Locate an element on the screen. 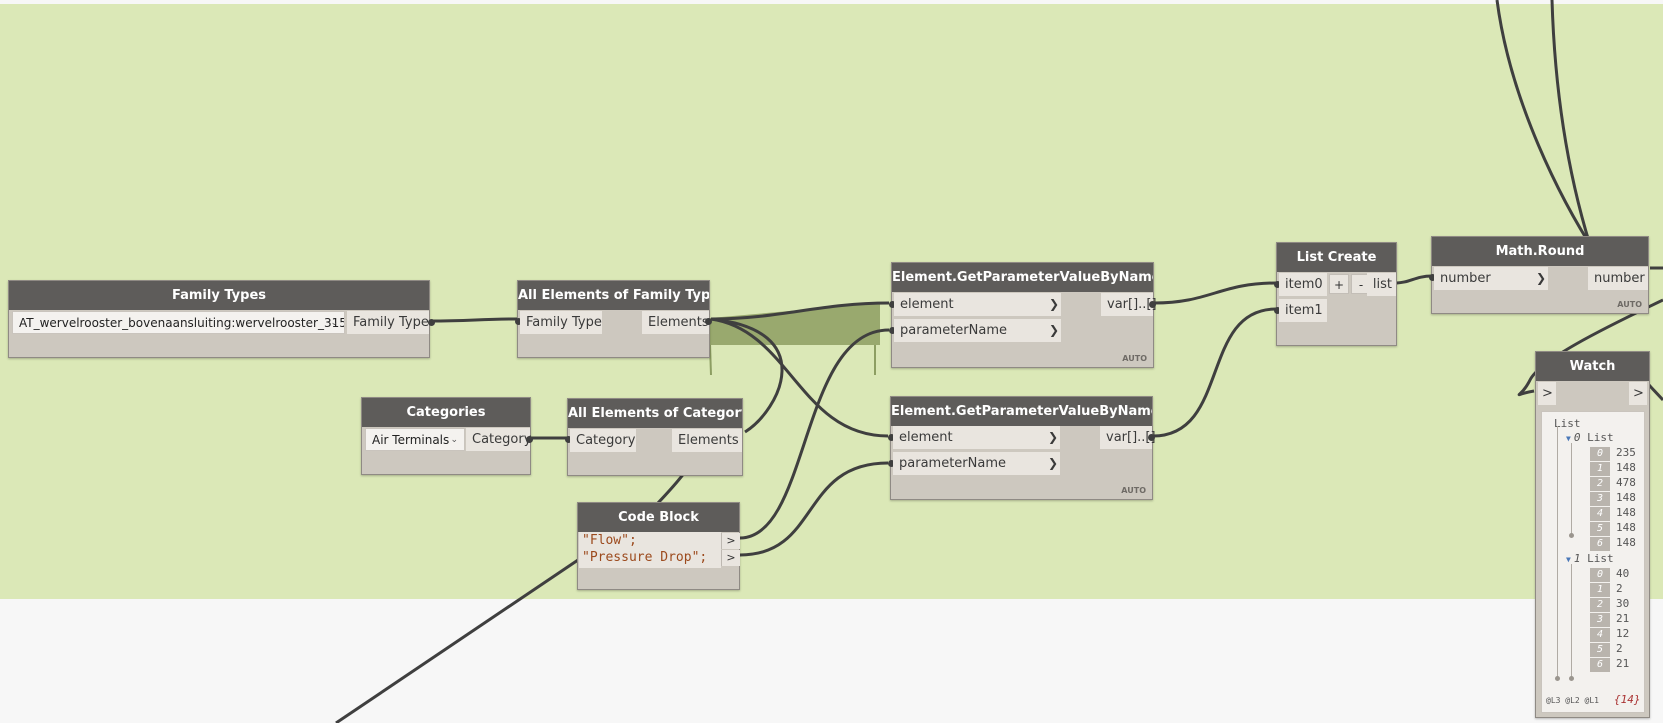 The height and width of the screenshot is (723, 1663). watch-sublist-1: ▼ 1 List is located at coordinates (1590, 559).